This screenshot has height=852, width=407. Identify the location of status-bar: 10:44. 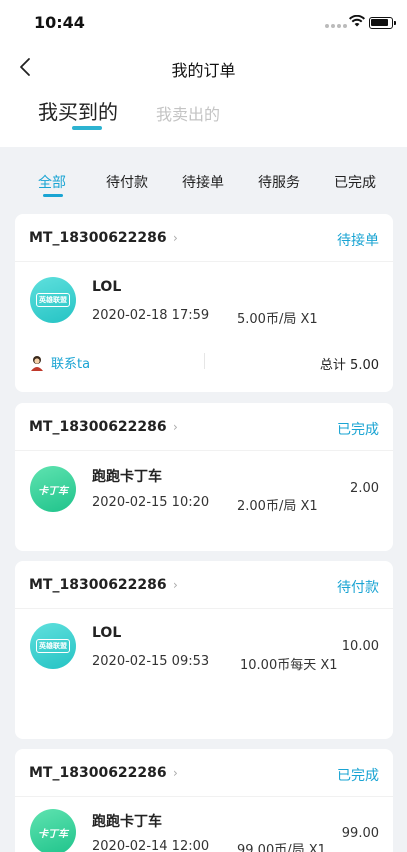
(203, 22).